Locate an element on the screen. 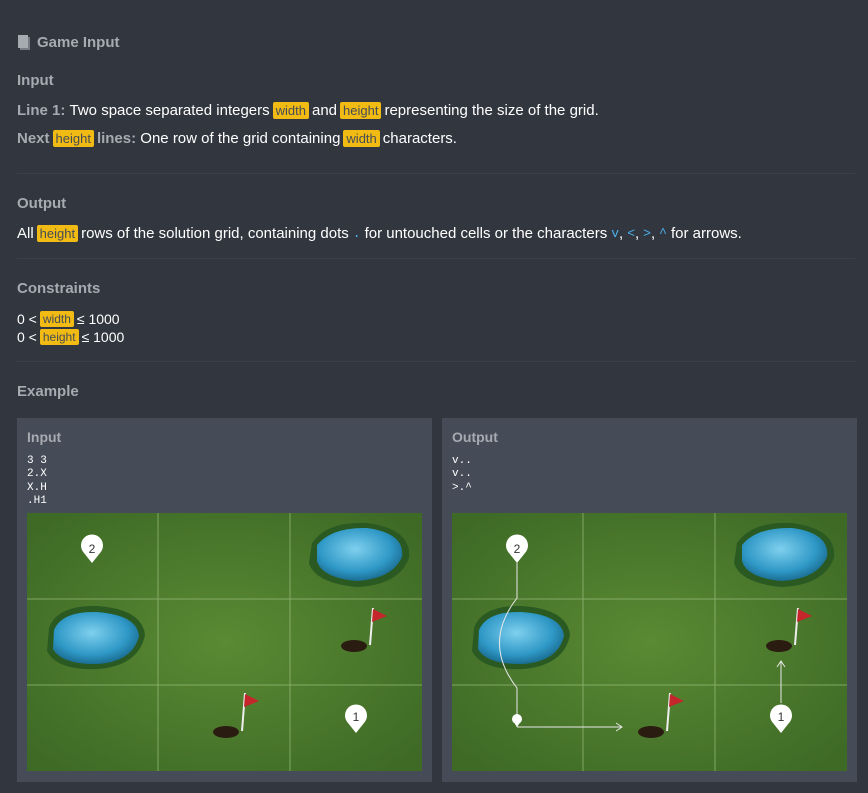 Image resolution: width=868 pixels, height=793 pixels. output-text-4: for arrows. is located at coordinates (706, 233).